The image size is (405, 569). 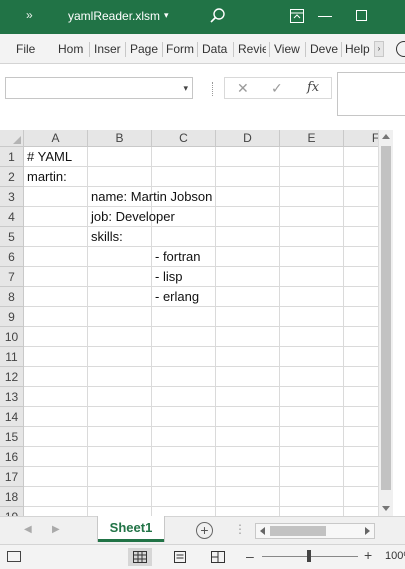 I want to click on tab-formulas: Form, so click(x=180, y=49).